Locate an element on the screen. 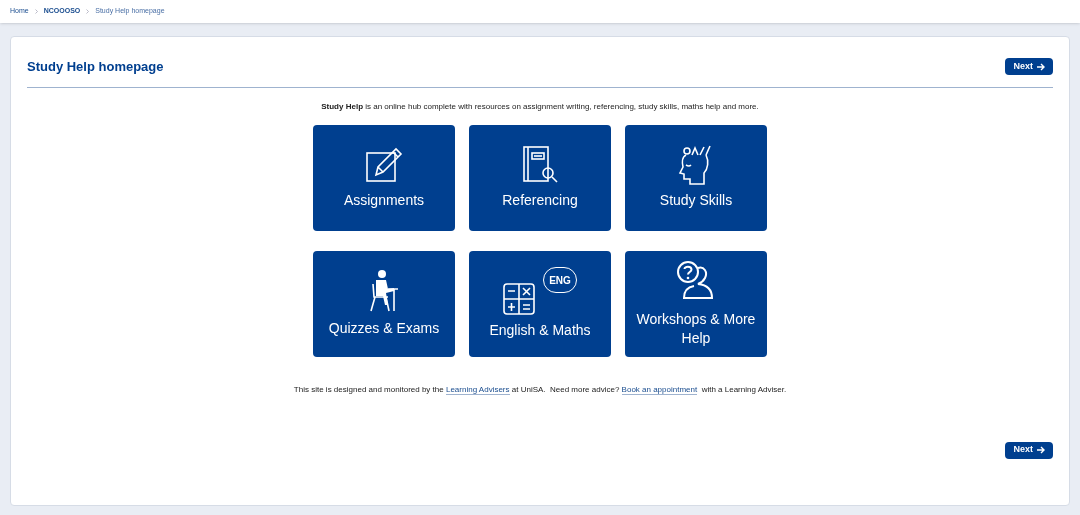 This screenshot has width=1080, height=515. calculator-icon is located at coordinates (519, 299).